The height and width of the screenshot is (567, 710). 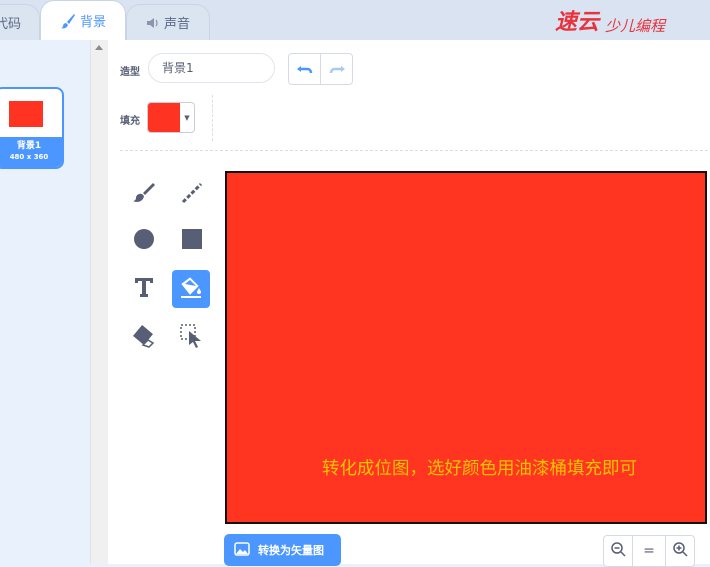 I want to click on eraser-icon, so click(x=144, y=338).